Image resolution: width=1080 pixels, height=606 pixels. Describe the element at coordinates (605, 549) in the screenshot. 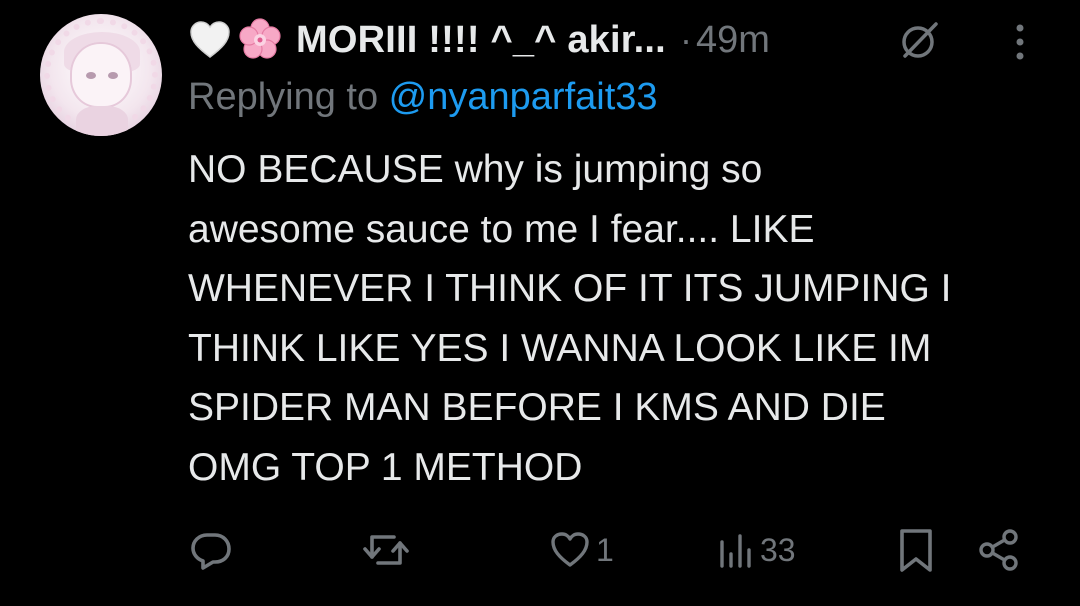

I see `like-count: 1` at that location.